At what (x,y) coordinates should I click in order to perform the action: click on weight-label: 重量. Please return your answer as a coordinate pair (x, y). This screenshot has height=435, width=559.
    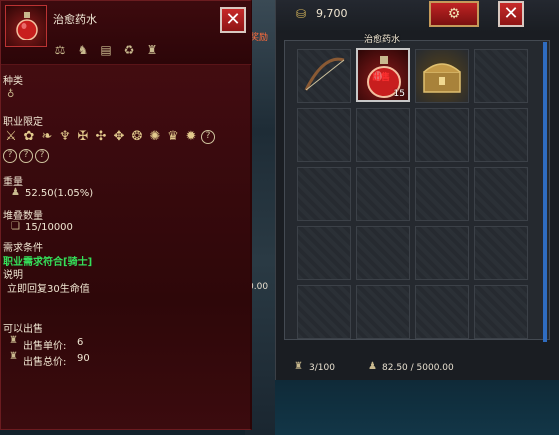
    Looking at the image, I should click on (13, 182).